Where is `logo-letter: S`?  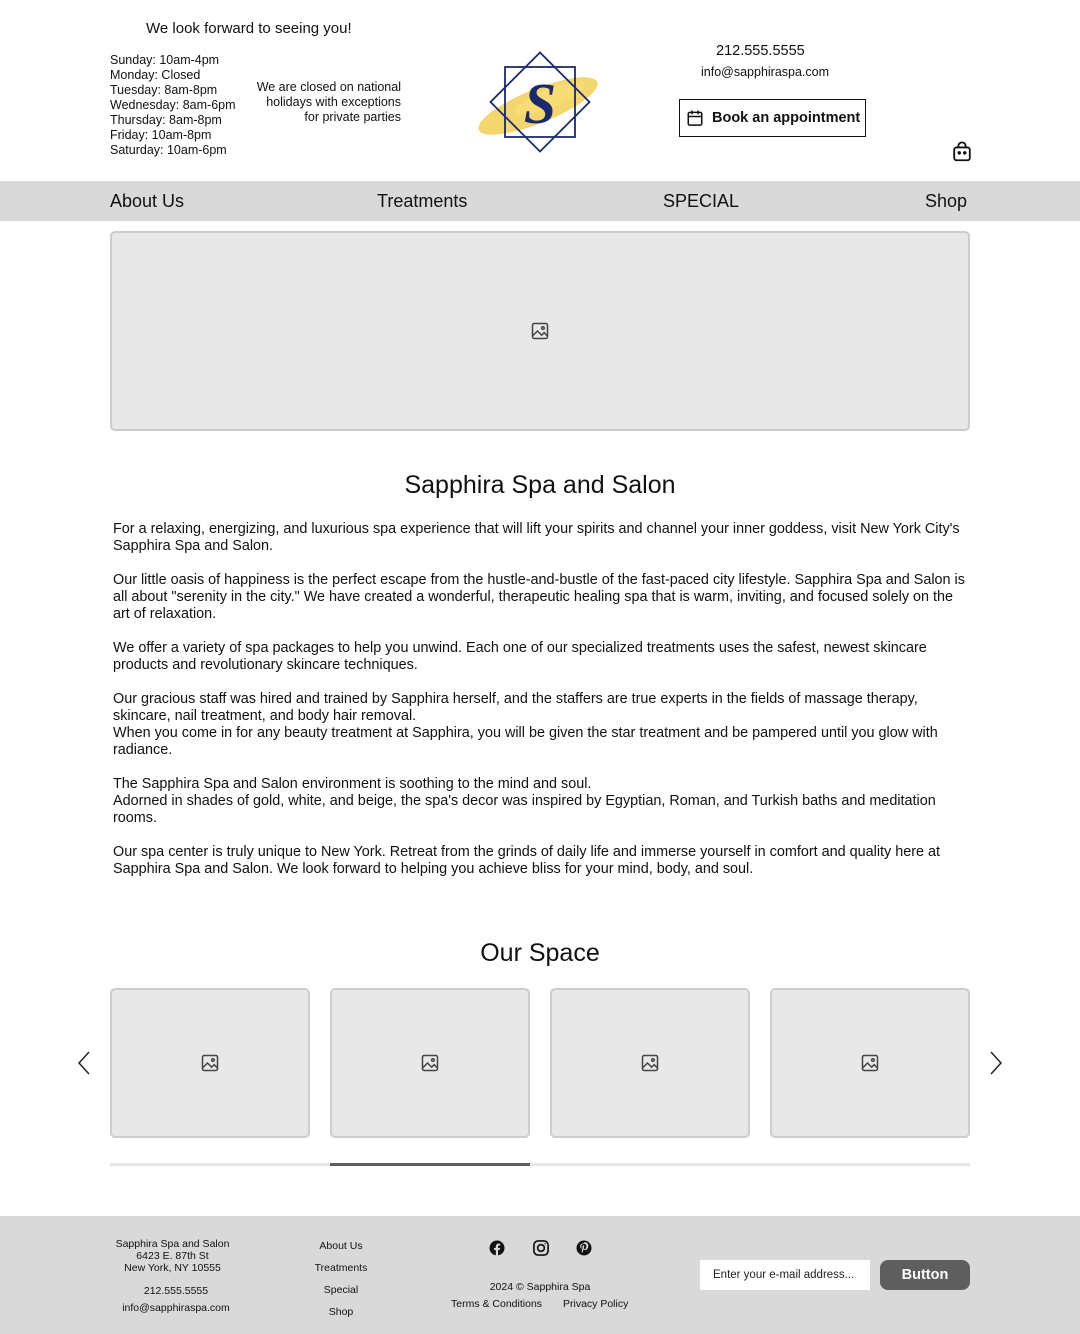
logo-letter: S is located at coordinates (540, 103).